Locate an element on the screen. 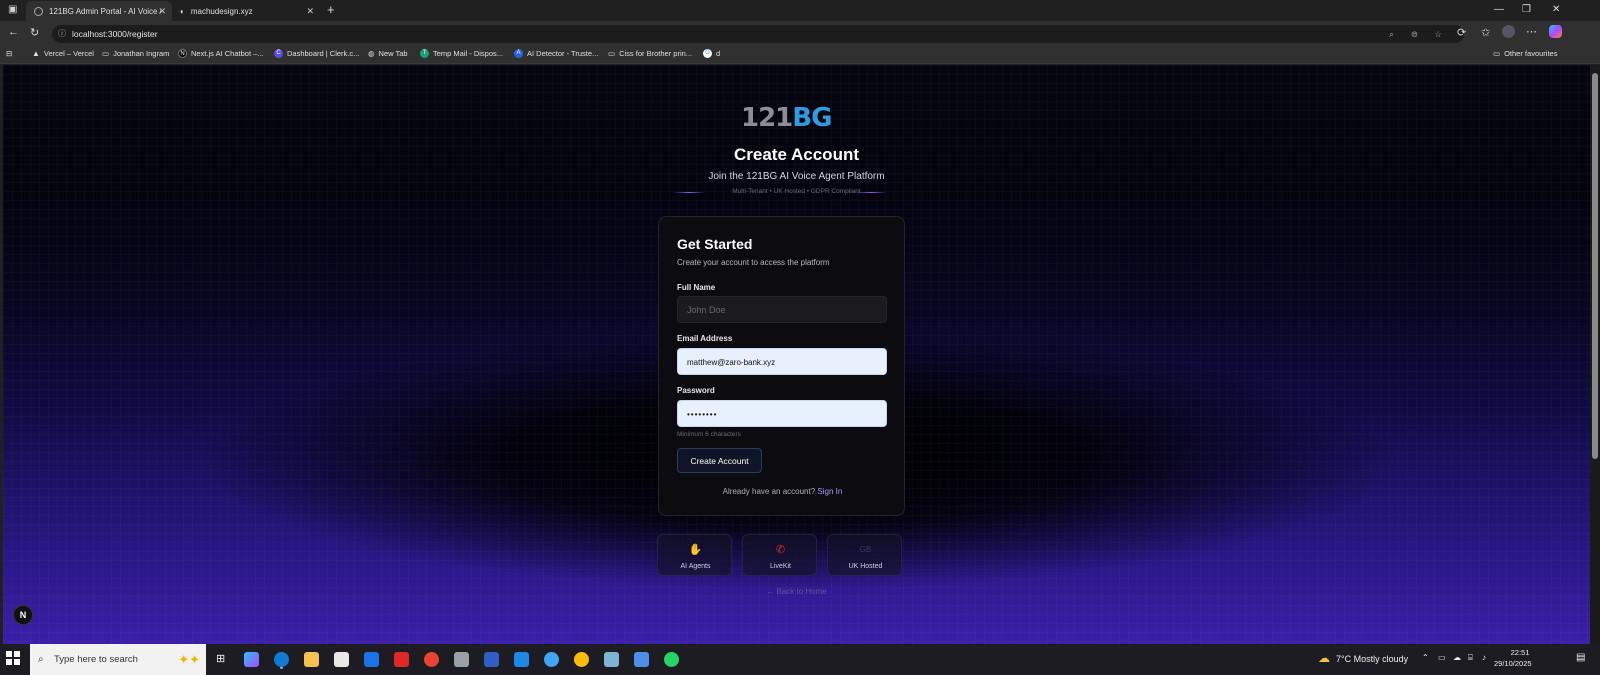 This screenshot has height=675, width=1600. zoom-icon: ⌕ is located at coordinates (1391, 34).